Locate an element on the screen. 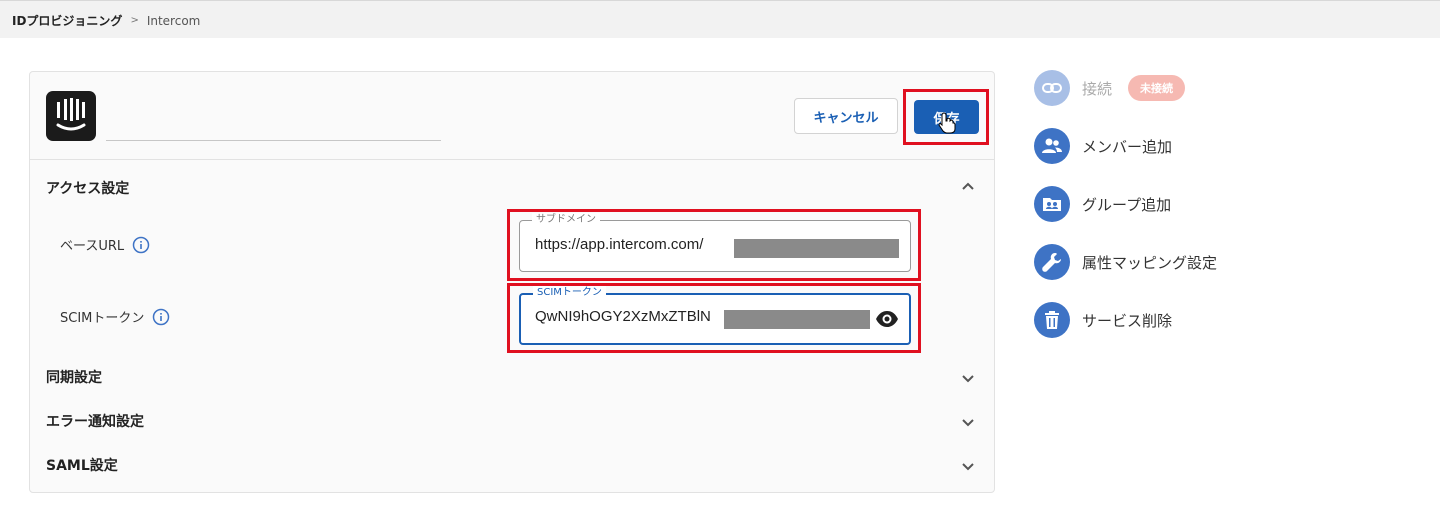 The height and width of the screenshot is (512, 1440). saml-settings-title: SAML設定 is located at coordinates (82, 465).